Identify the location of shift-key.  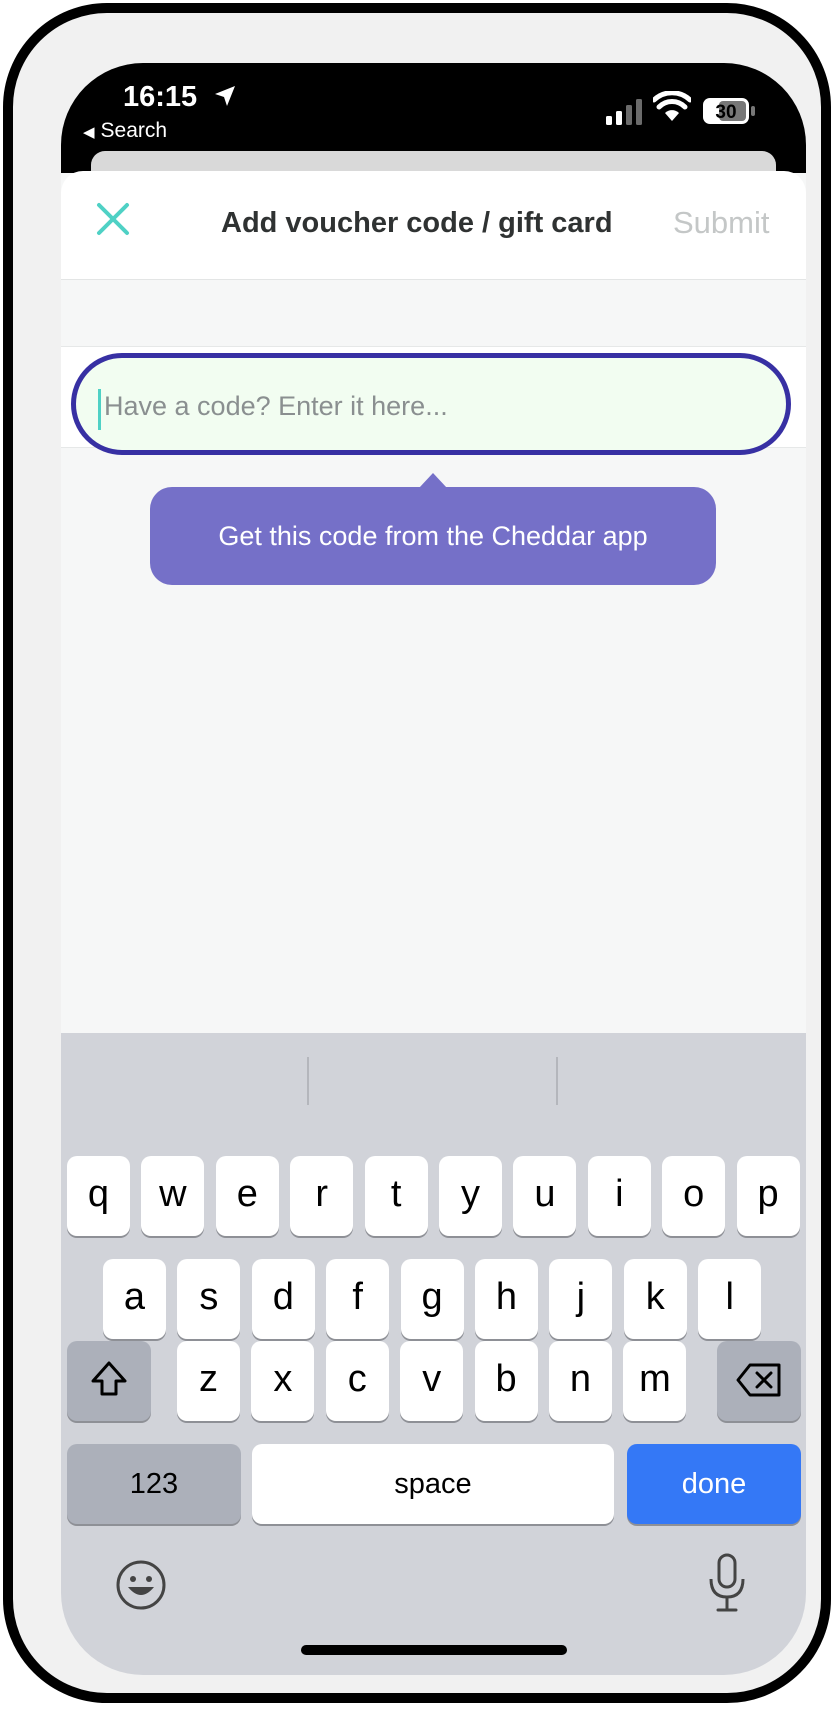
(109, 1381).